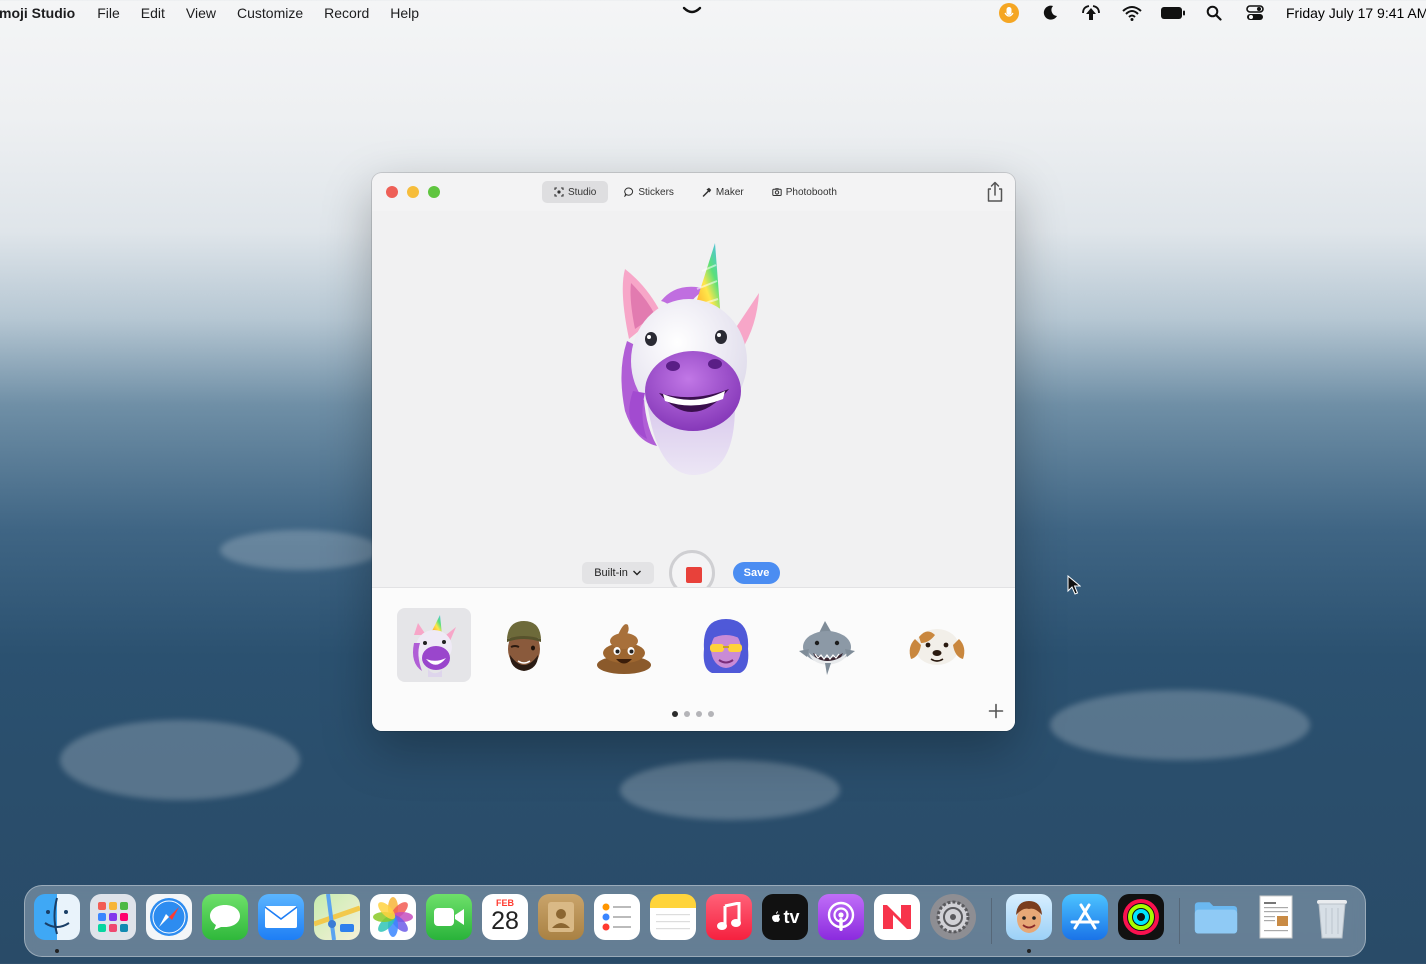 This screenshot has height=964, width=1426. I want to click on dock-music-icon, so click(729, 917).